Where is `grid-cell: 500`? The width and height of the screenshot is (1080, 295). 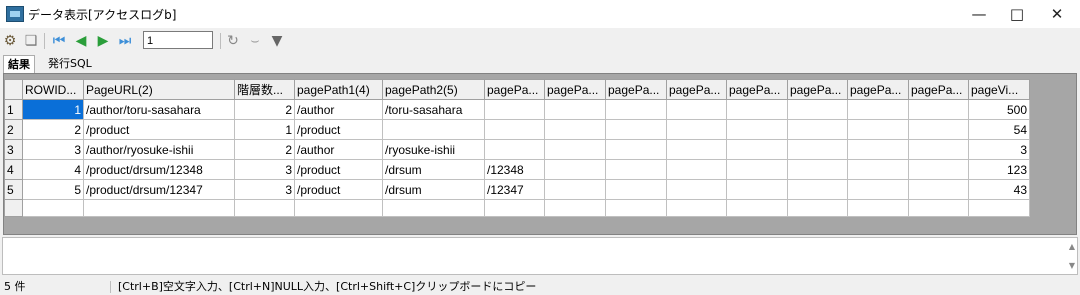 grid-cell: 500 is located at coordinates (999, 109).